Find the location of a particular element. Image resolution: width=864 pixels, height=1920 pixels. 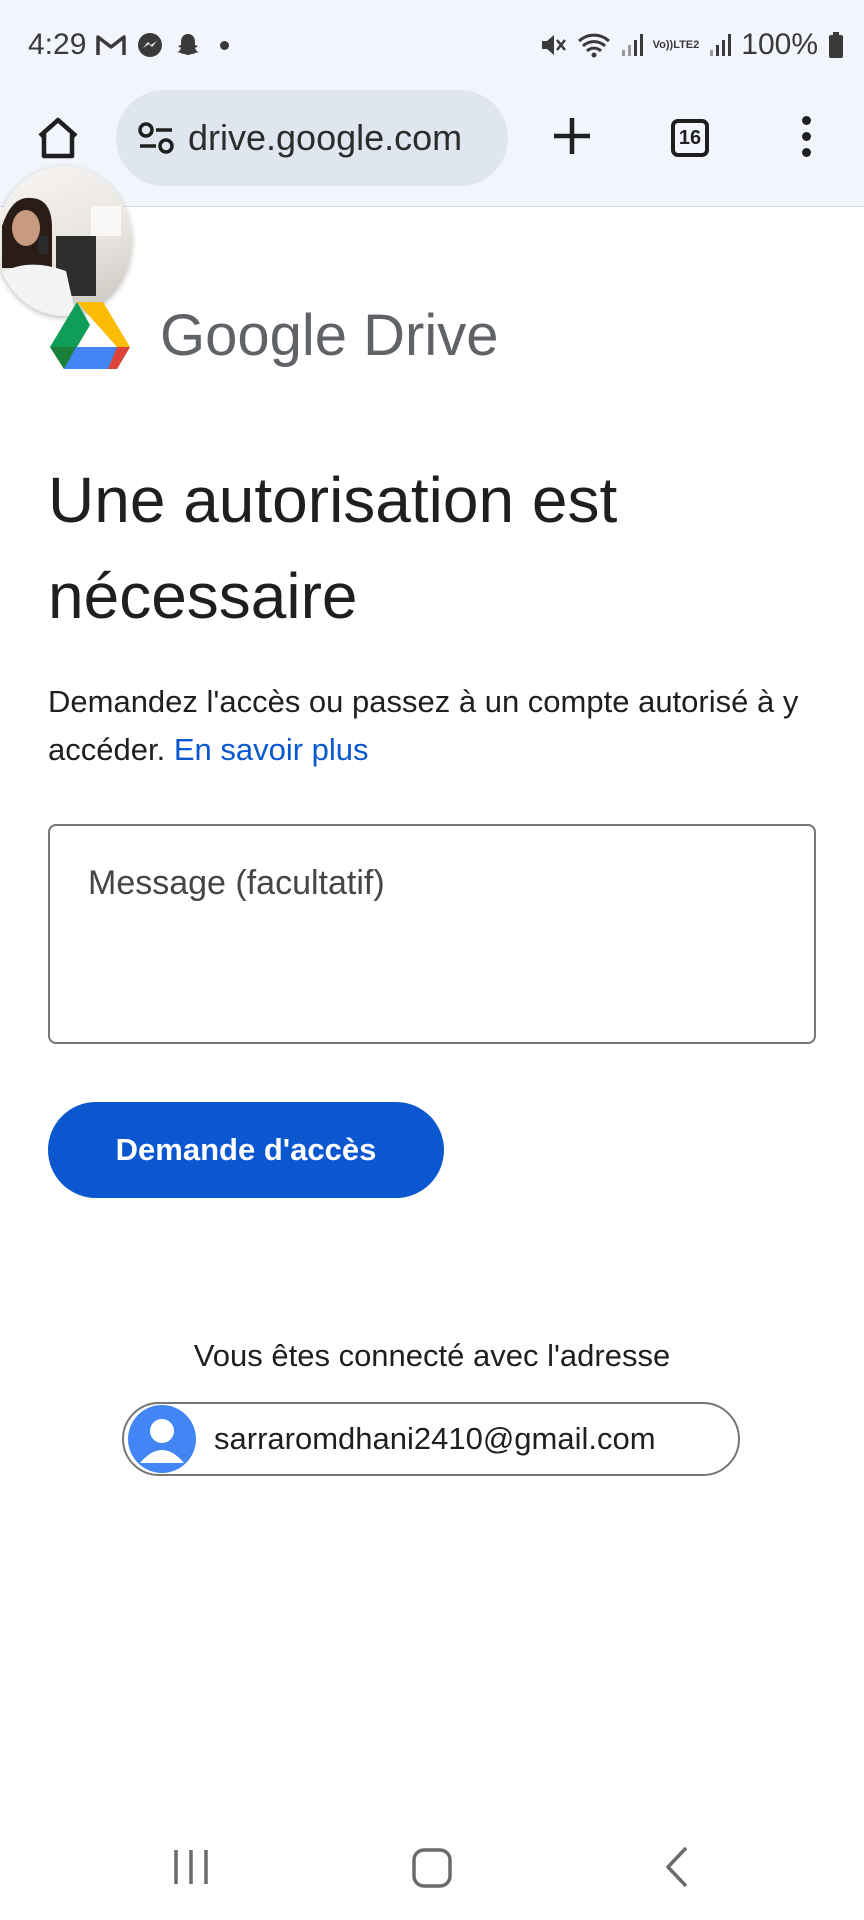

home-icon is located at coordinates (58, 138).